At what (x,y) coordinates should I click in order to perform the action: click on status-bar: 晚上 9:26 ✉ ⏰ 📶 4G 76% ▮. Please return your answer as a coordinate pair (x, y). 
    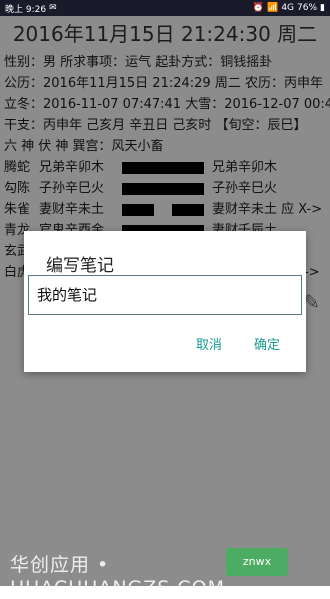
    Looking at the image, I should click on (165, 8).